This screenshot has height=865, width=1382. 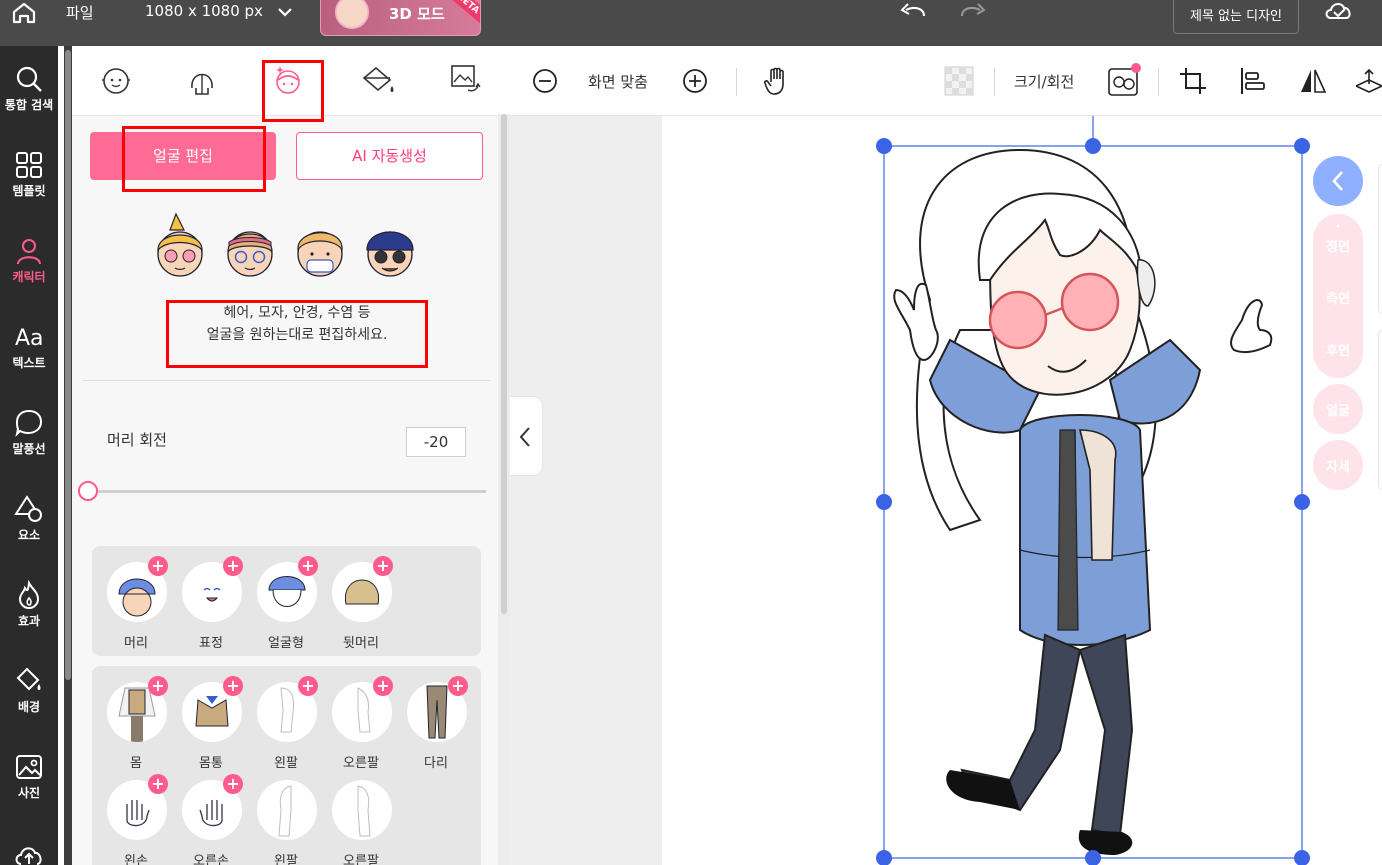 I want to click on rail-label: 텍스트, so click(x=29, y=363).